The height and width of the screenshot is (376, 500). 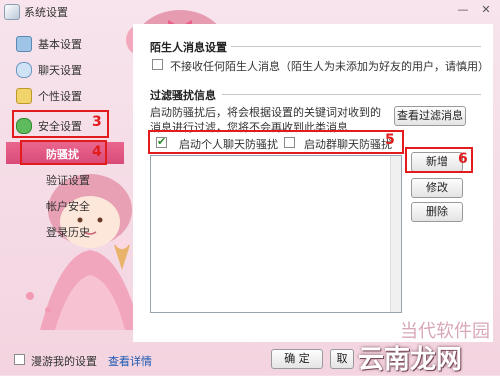 I want to click on watermark: 当代软件园 云南龙网, so click(x=426, y=345).